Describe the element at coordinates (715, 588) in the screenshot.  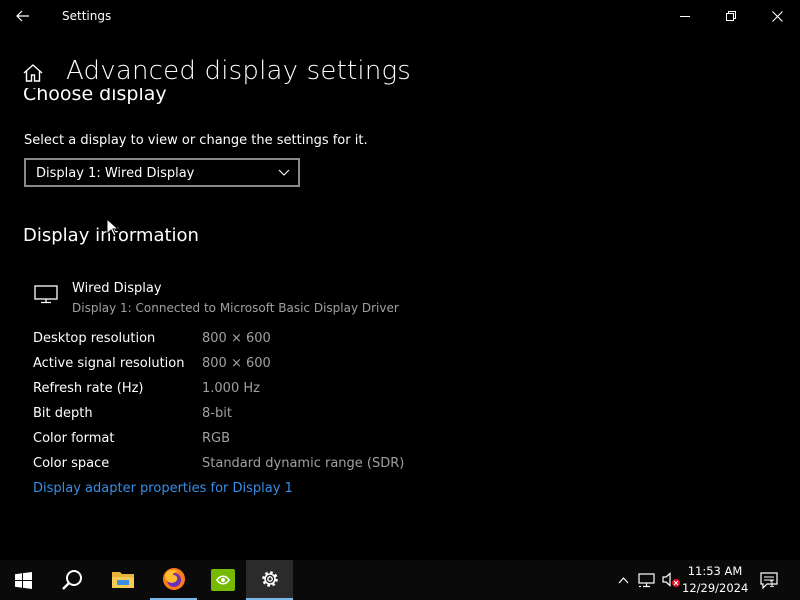
I see `clock-date: 12/29/2024` at that location.